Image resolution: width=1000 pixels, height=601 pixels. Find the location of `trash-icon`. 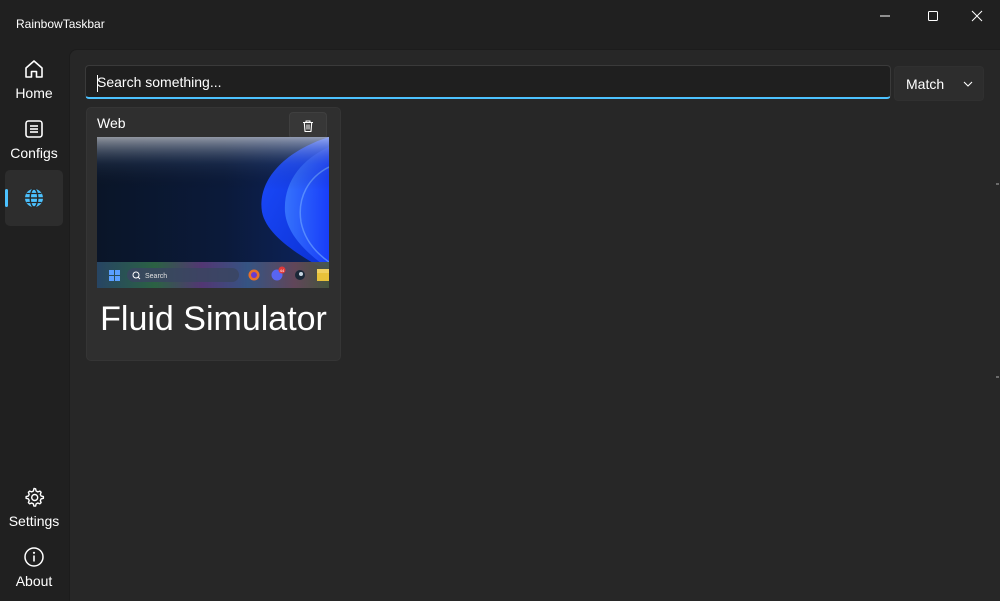

trash-icon is located at coordinates (308, 125).